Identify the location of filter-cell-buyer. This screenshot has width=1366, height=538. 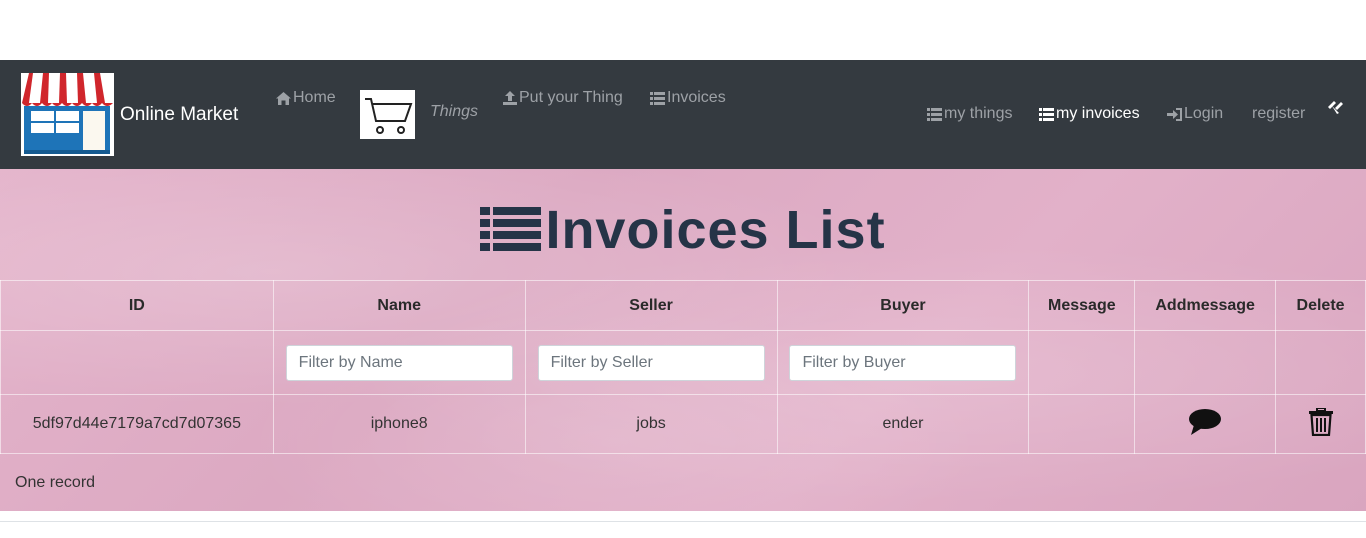
(903, 362).